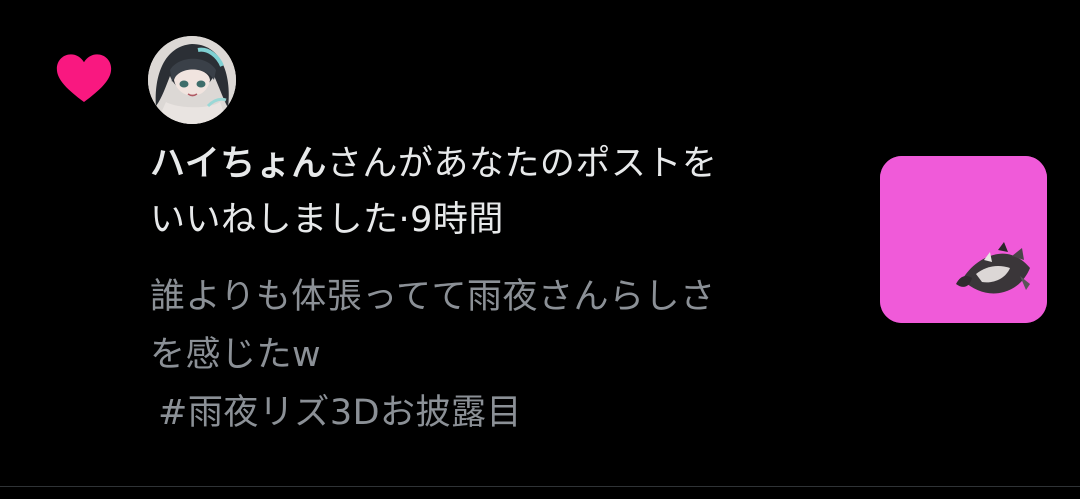 This screenshot has height=499, width=1080. Describe the element at coordinates (238, 164) in the screenshot. I see `user-name: ハイちょん` at that location.